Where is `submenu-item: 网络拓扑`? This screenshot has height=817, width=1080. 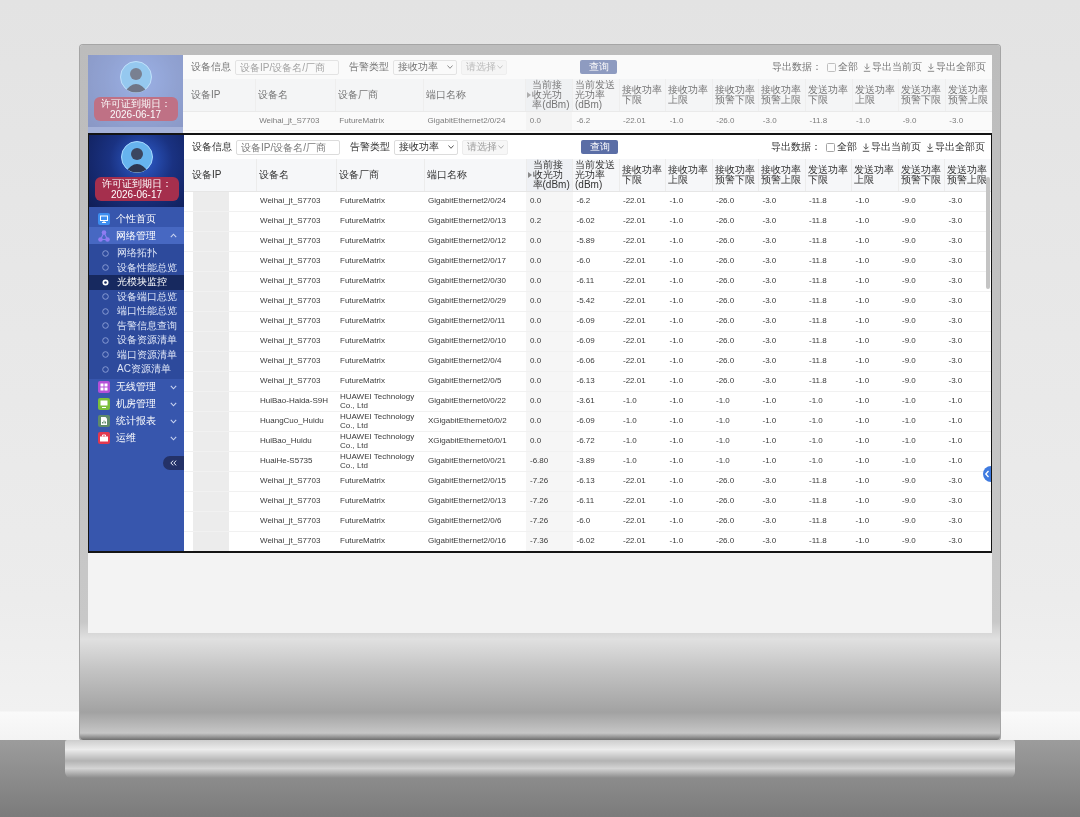 submenu-item: 网络拓扑 is located at coordinates (136, 253).